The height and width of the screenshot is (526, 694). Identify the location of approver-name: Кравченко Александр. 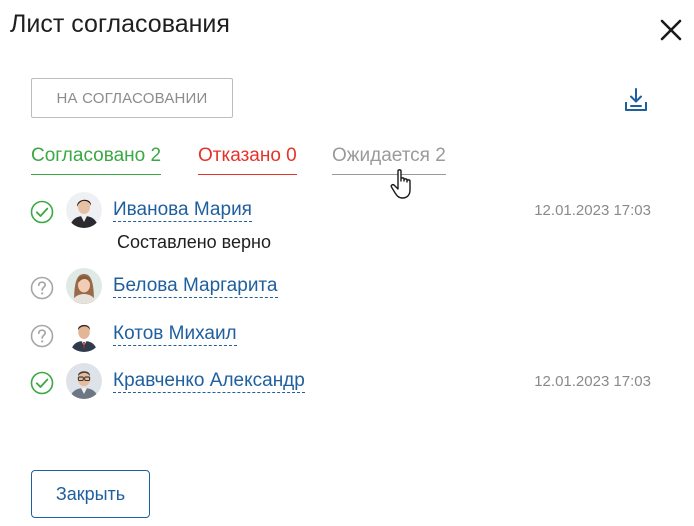
(209, 381).